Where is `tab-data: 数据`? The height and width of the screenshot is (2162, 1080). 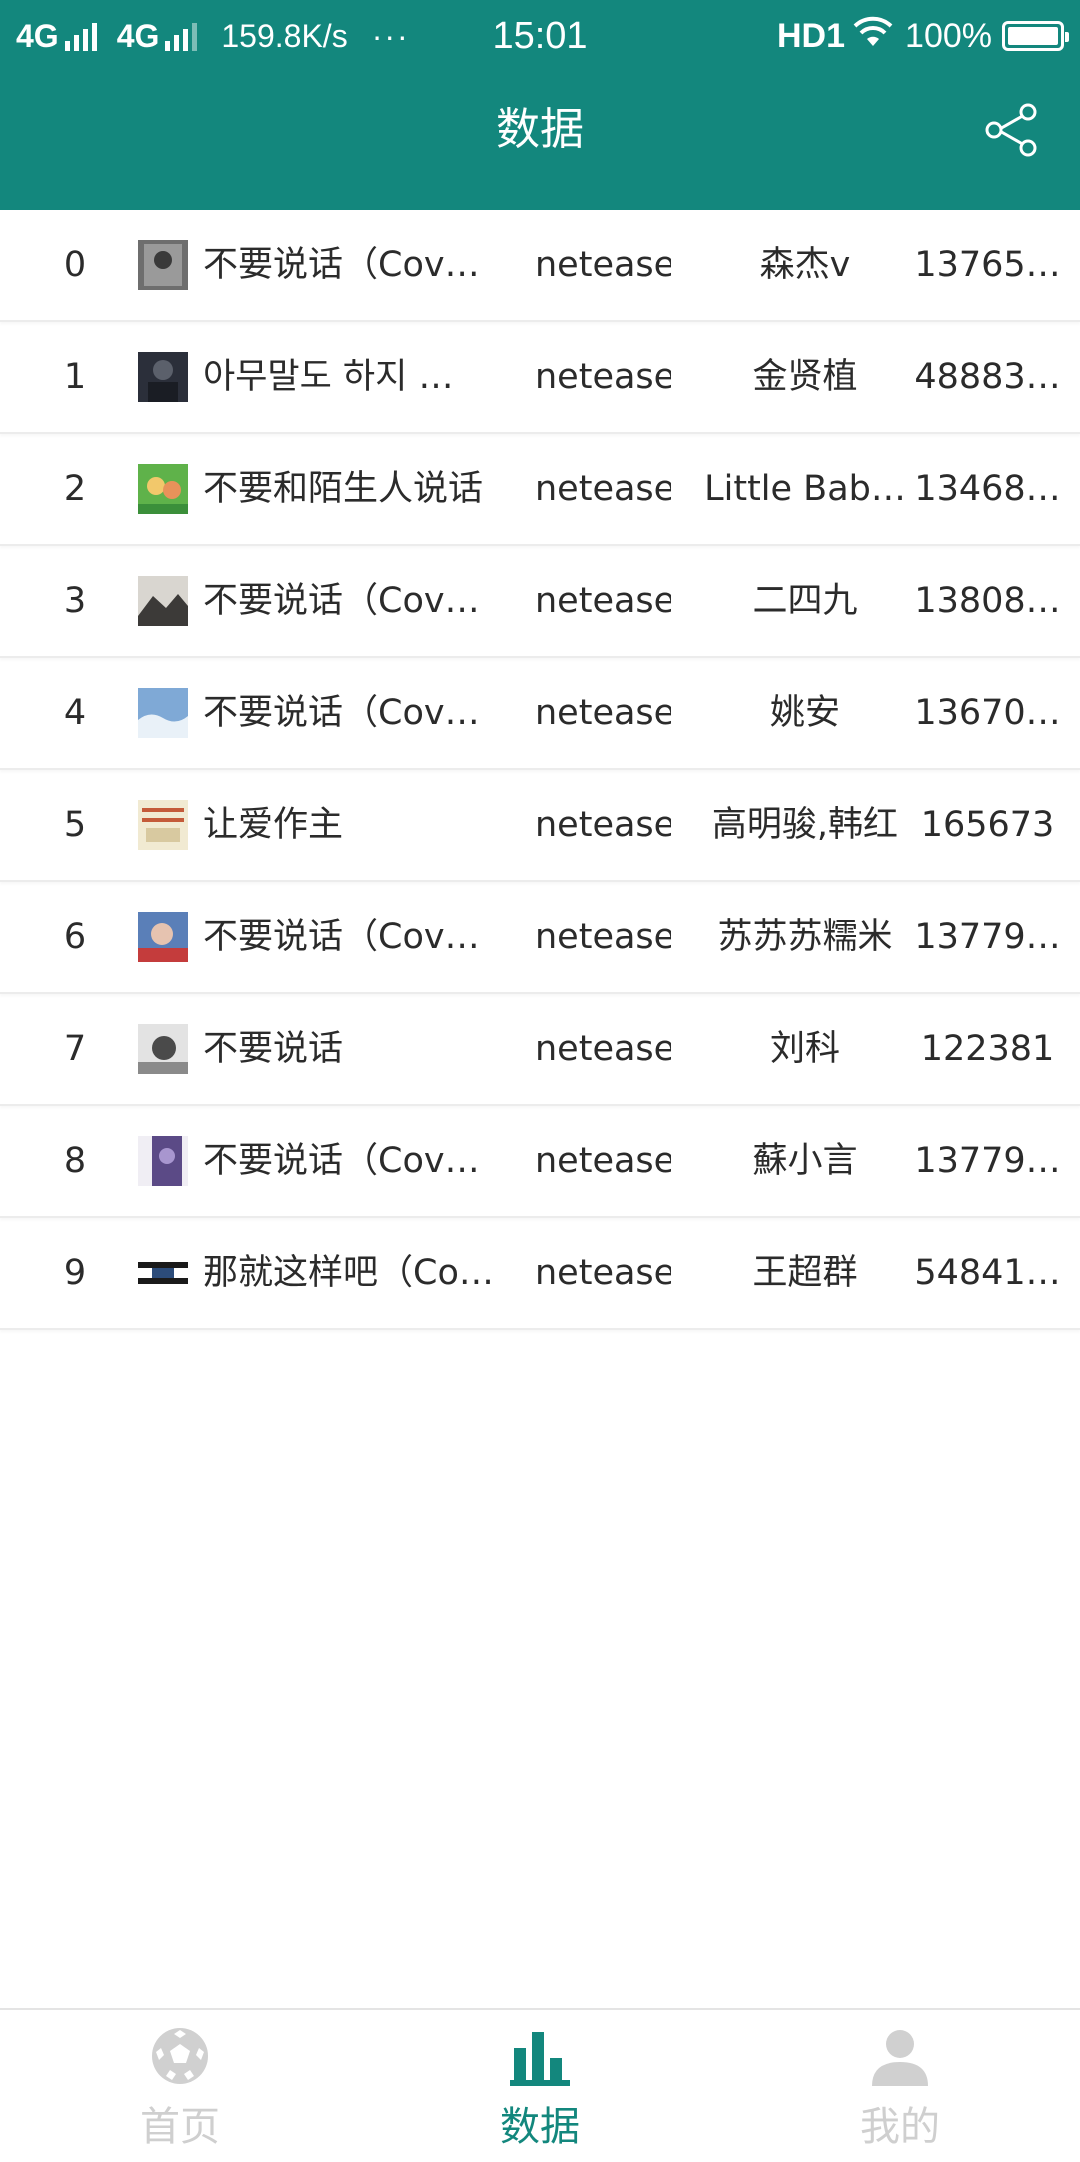 tab-data: 数据 is located at coordinates (540, 2086).